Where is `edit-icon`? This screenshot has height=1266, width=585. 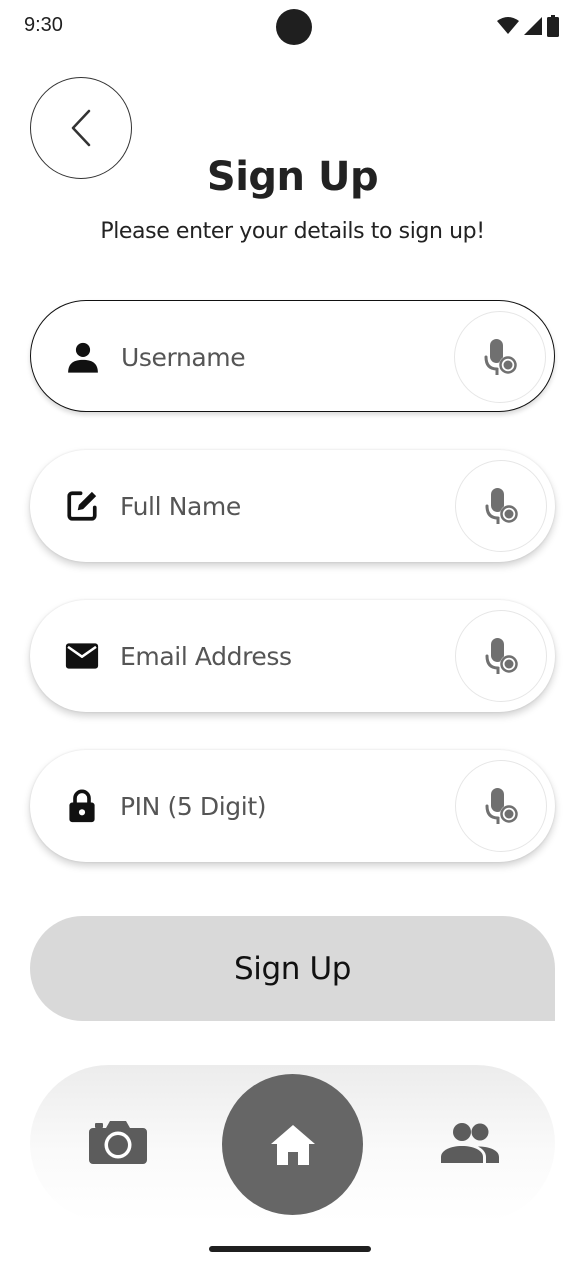
edit-icon is located at coordinates (82, 506).